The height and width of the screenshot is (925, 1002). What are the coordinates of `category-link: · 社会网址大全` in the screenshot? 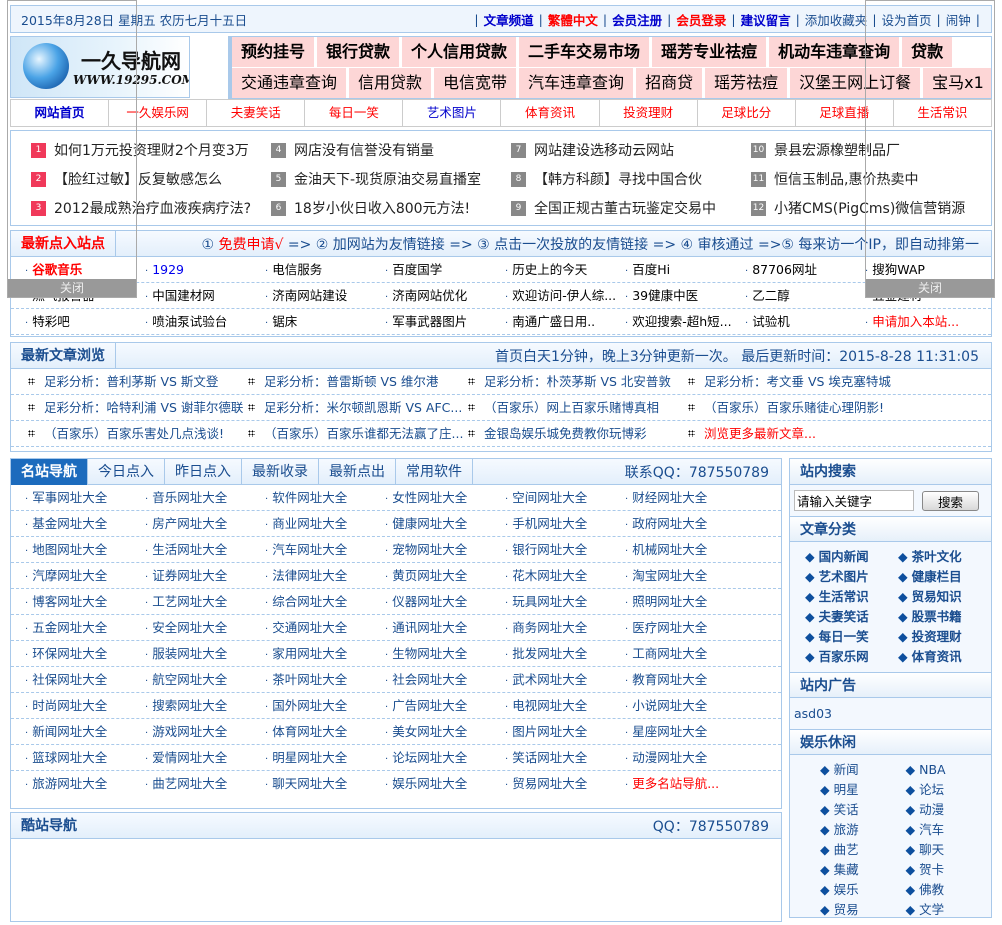 It's located at (426, 681).